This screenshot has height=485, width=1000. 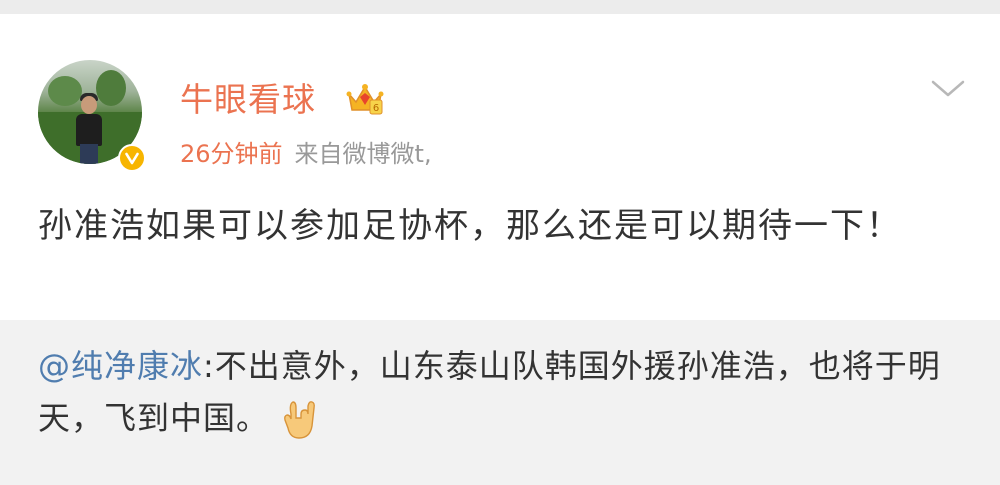 I want to click on post-meta: 26分钟前 来自微博微t,, so click(x=306, y=154).